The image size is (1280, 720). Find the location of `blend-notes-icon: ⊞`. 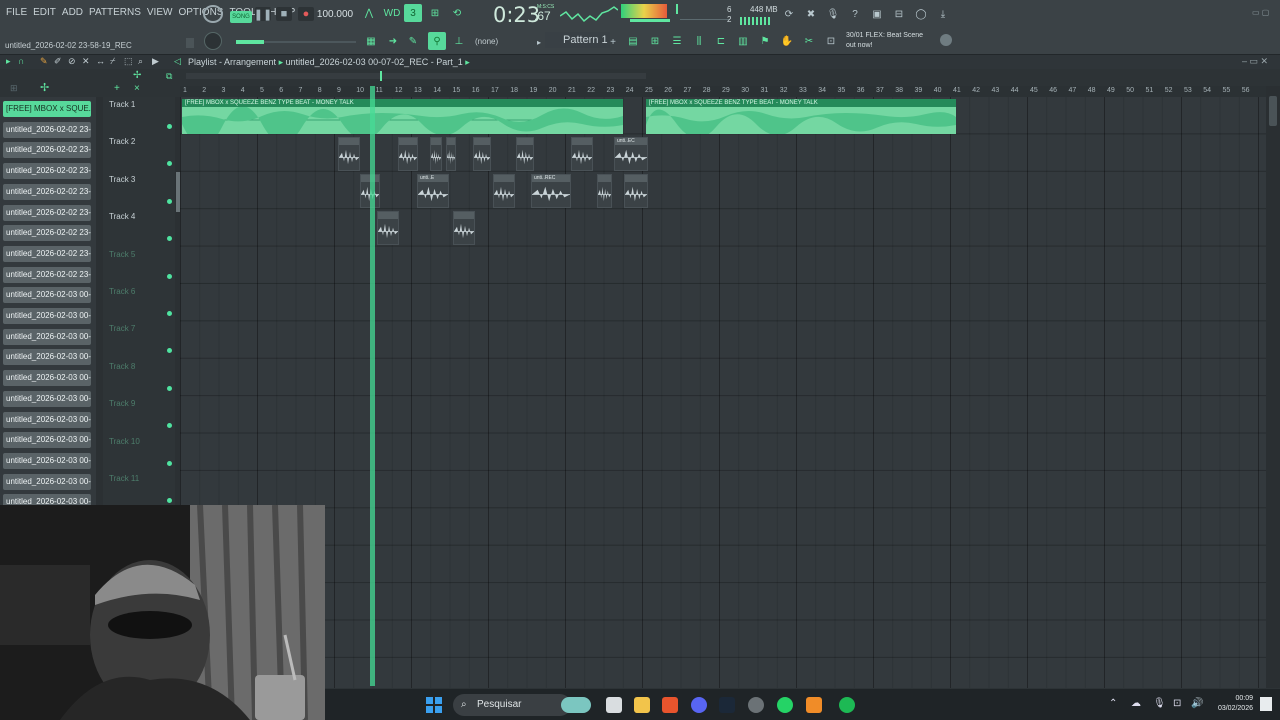

blend-notes-icon: ⊞ is located at coordinates (435, 13).